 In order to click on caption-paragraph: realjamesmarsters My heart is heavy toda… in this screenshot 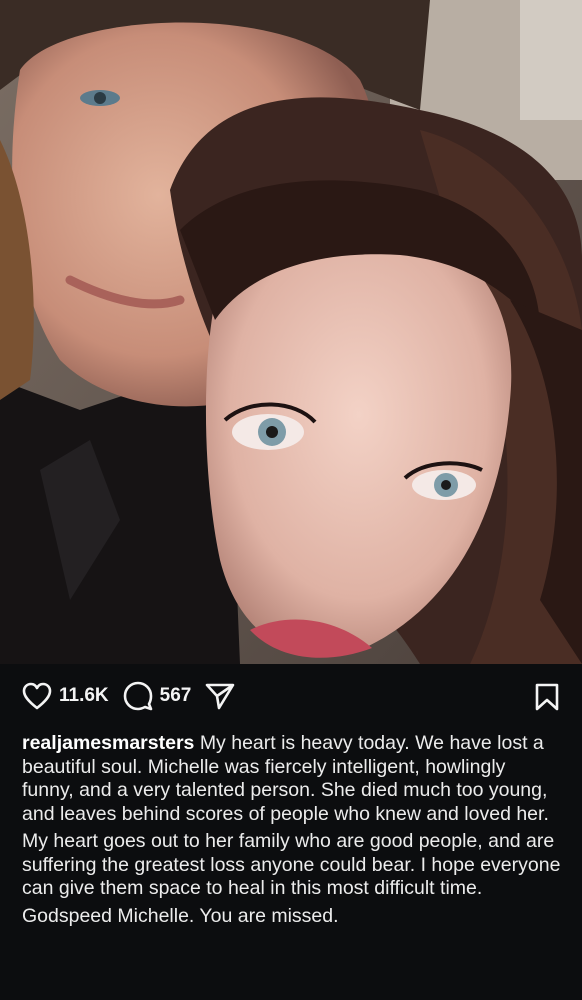, I will do `click(292, 779)`.